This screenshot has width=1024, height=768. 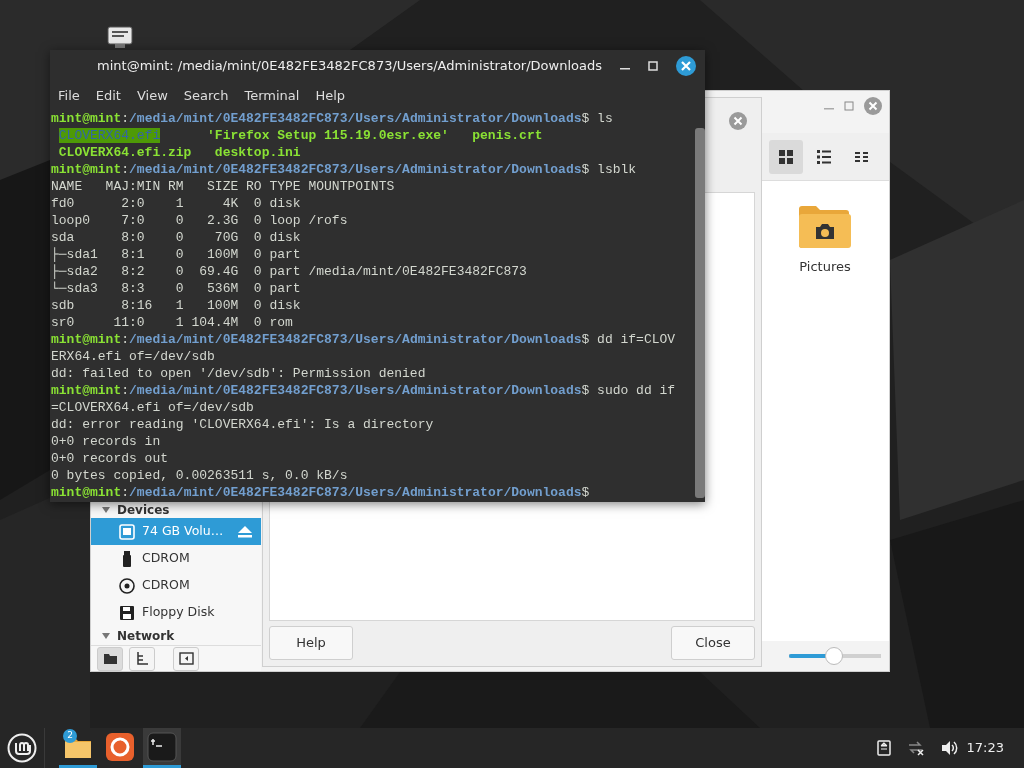 I want to click on sidebar-icon, so click(x=186, y=658).